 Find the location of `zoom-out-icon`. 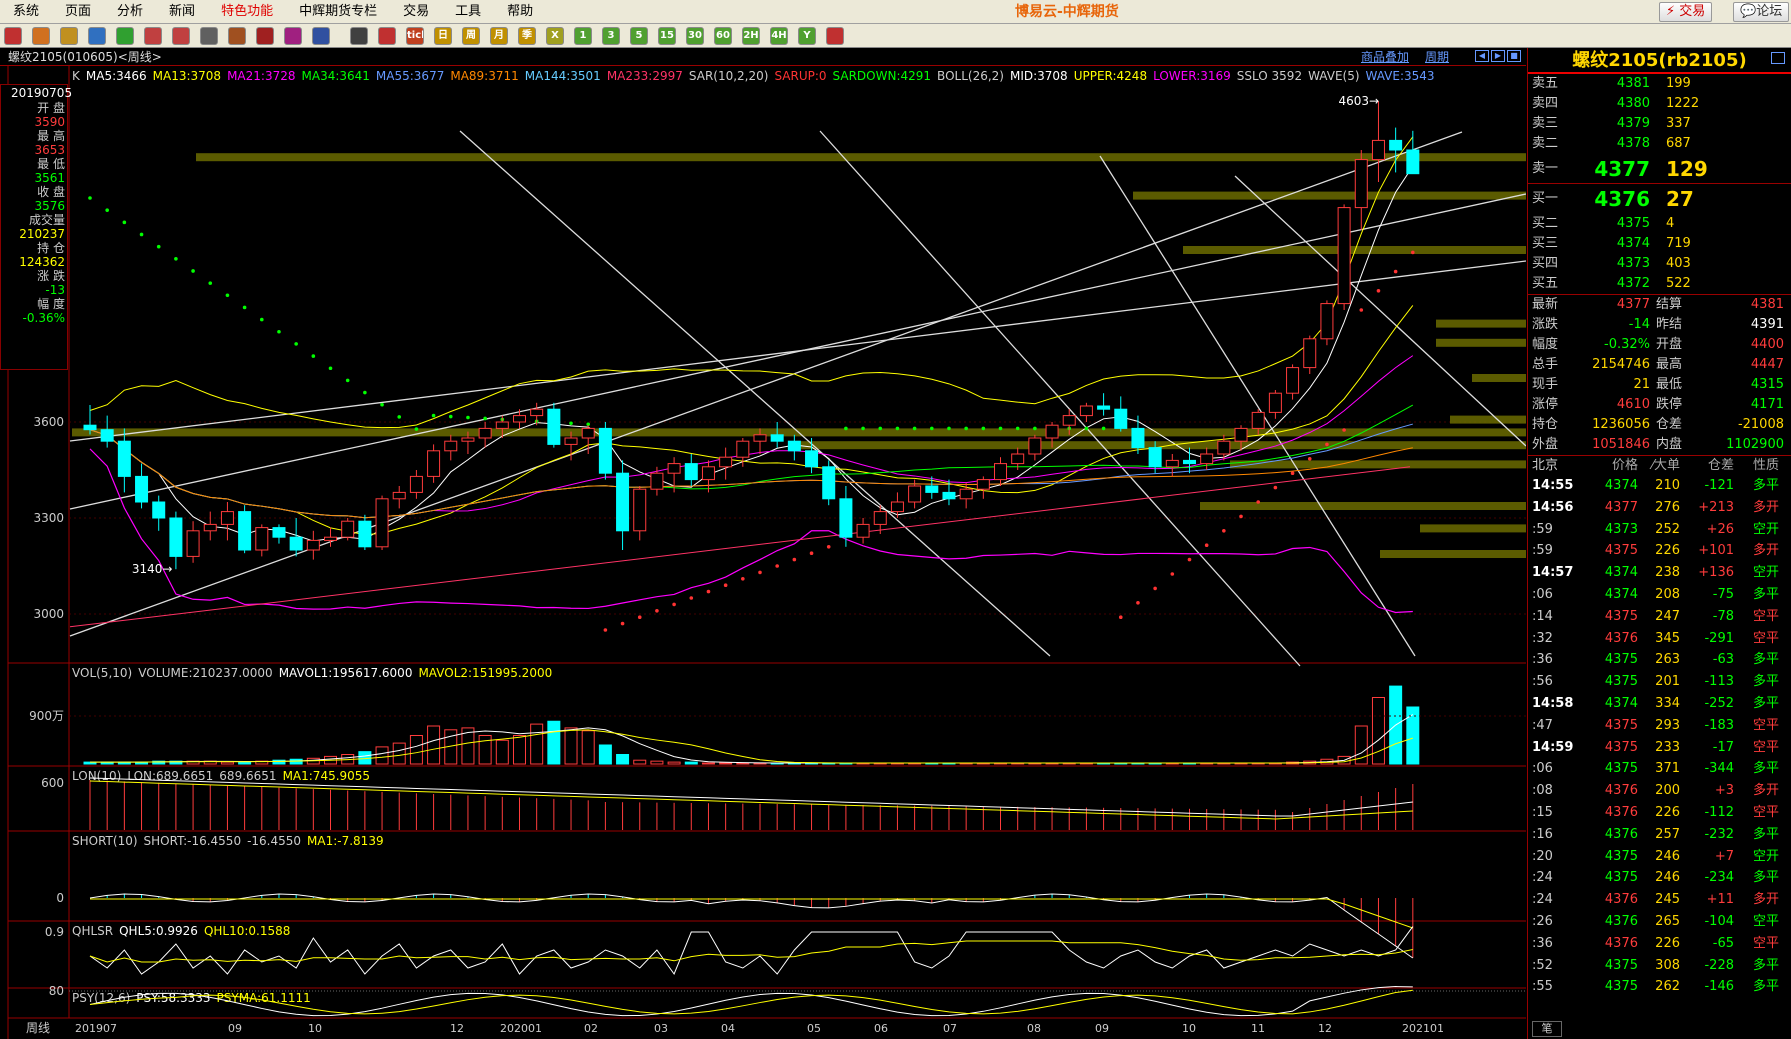

zoom-out-icon is located at coordinates (181, 35).